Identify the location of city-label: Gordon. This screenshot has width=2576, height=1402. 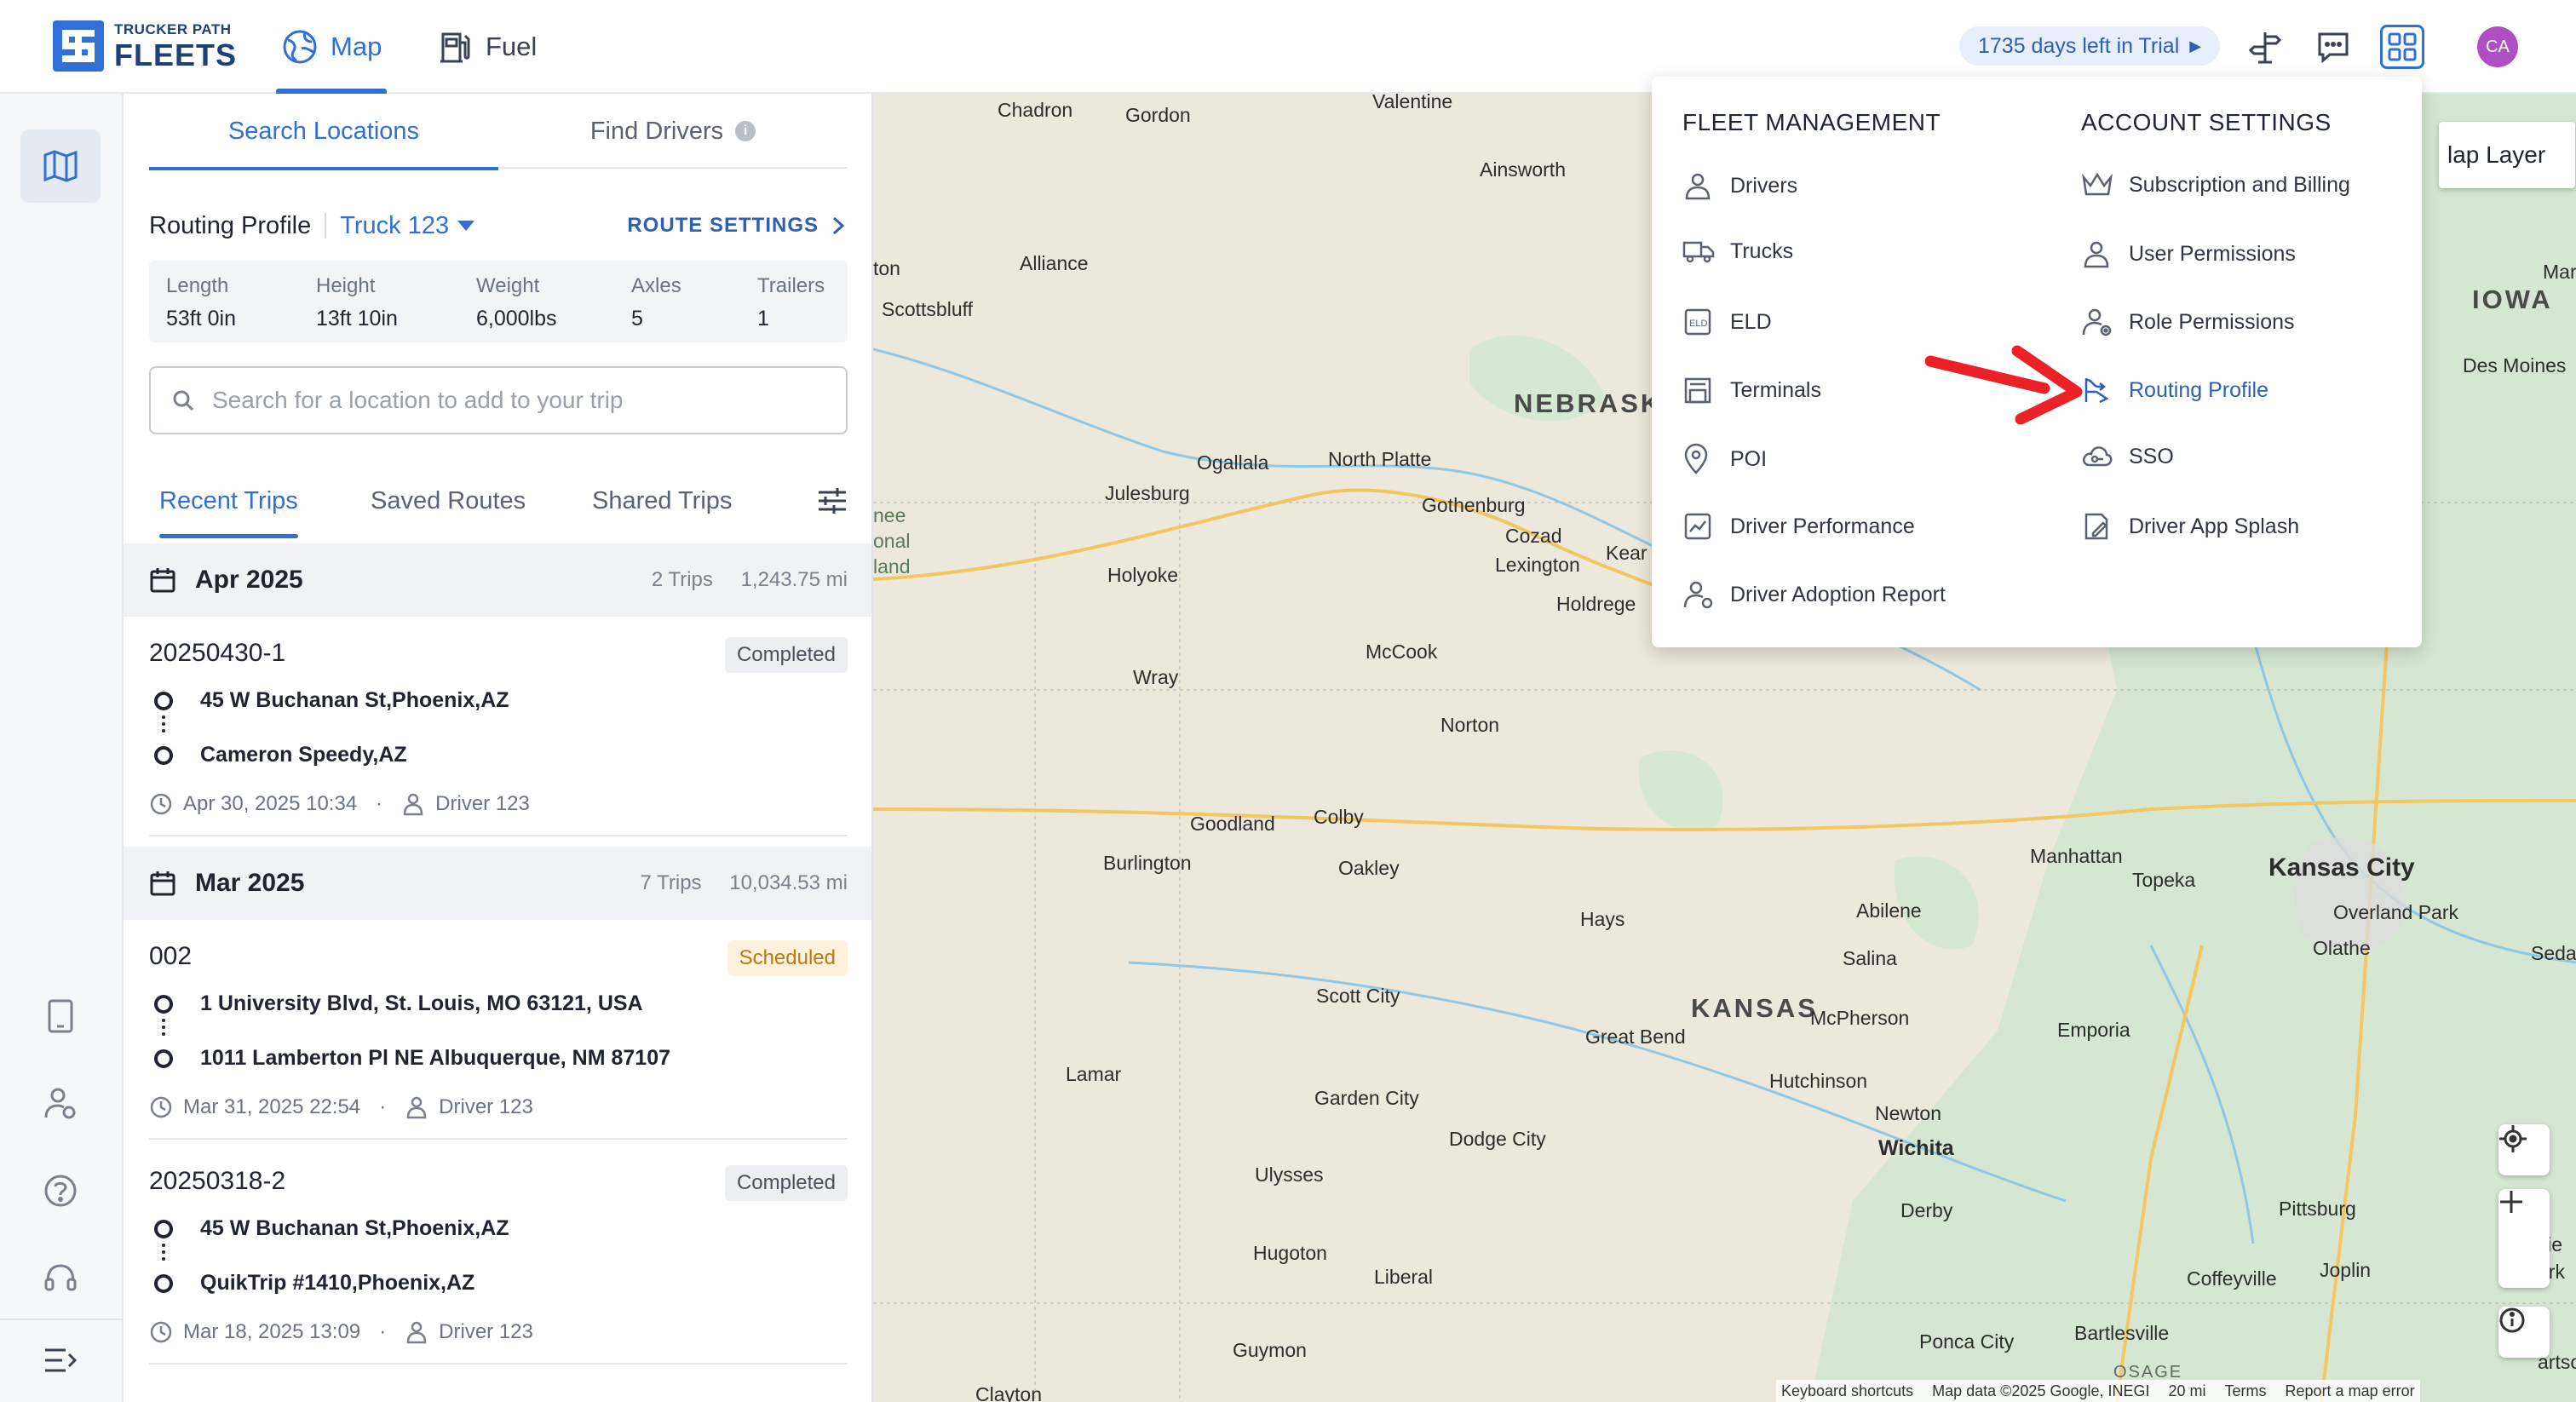
(1158, 115).